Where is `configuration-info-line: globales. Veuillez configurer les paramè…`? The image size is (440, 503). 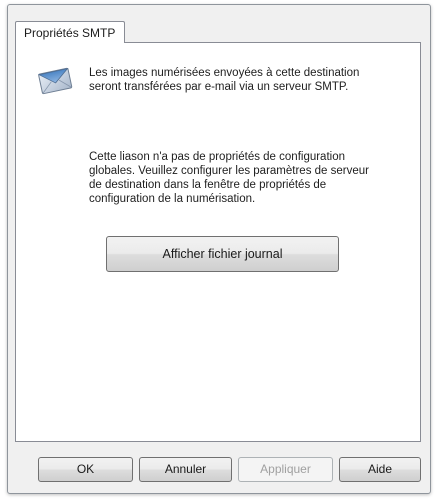 configuration-info-line: globales. Veuillez configurer les paramè… is located at coordinates (229, 171).